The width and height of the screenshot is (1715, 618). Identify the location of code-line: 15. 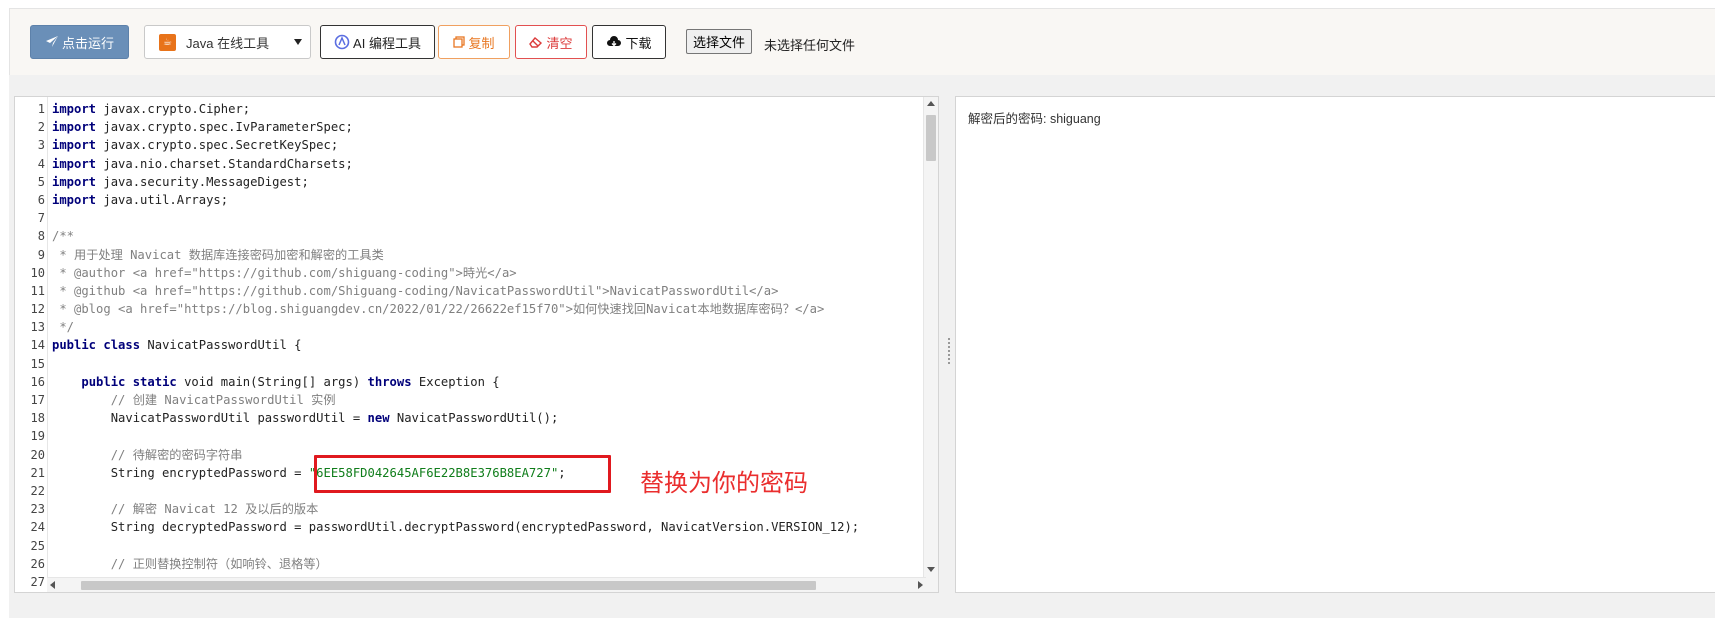
(470, 364).